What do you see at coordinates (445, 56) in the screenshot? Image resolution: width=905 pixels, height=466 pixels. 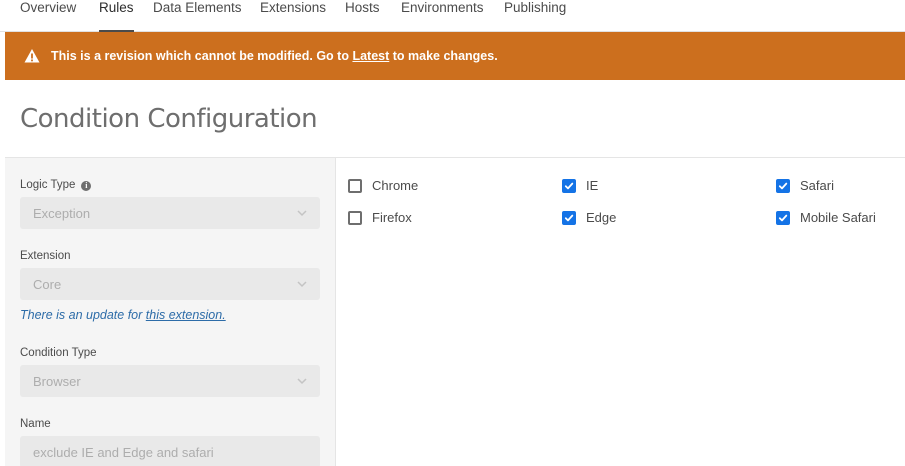 I see `banner-message-suffix: to make changes.` at bounding box center [445, 56].